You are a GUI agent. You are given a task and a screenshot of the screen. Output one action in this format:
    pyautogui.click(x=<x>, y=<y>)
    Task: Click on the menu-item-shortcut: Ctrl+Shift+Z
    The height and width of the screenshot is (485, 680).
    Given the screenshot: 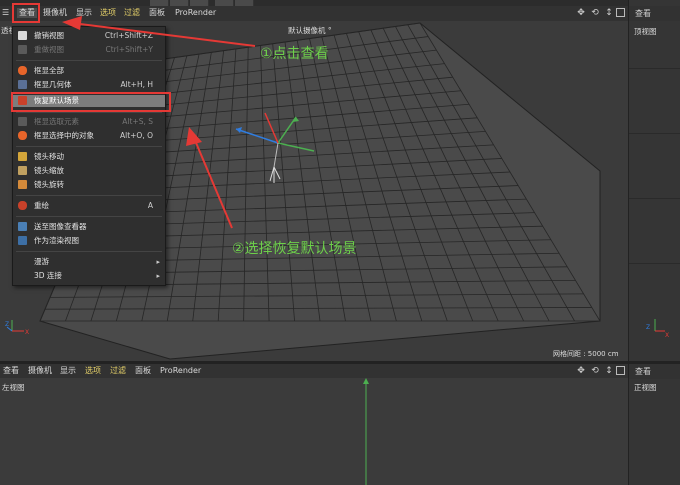 What is the action you would take?
    pyautogui.click(x=128, y=35)
    